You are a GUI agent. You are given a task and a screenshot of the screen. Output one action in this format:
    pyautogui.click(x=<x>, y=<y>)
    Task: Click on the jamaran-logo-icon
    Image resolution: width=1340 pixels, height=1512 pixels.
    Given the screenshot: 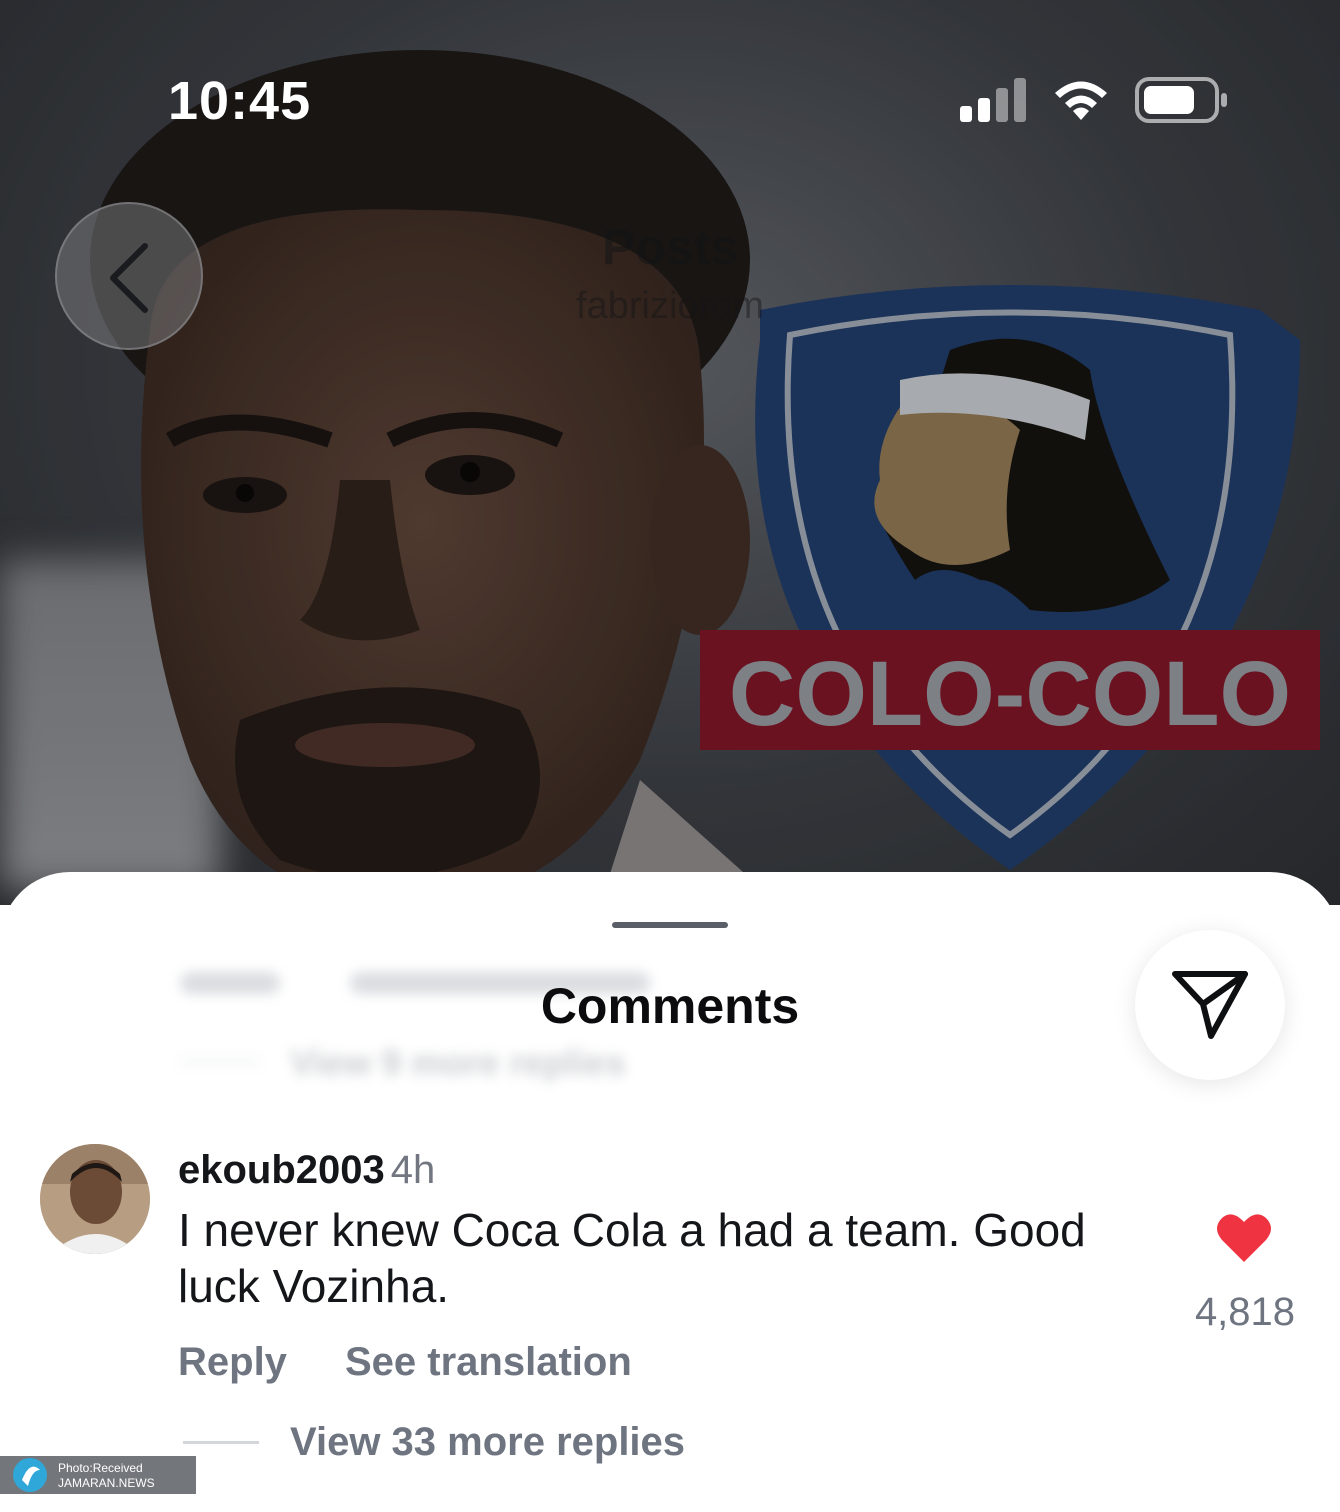 What is the action you would take?
    pyautogui.click(x=30, y=1475)
    